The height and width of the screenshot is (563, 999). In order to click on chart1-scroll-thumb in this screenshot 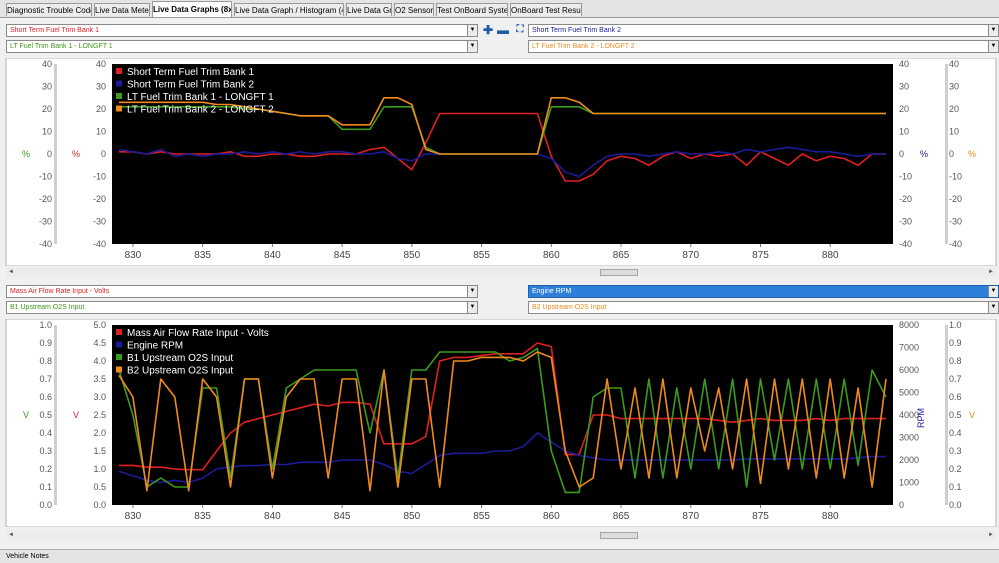, I will do `click(619, 272)`.